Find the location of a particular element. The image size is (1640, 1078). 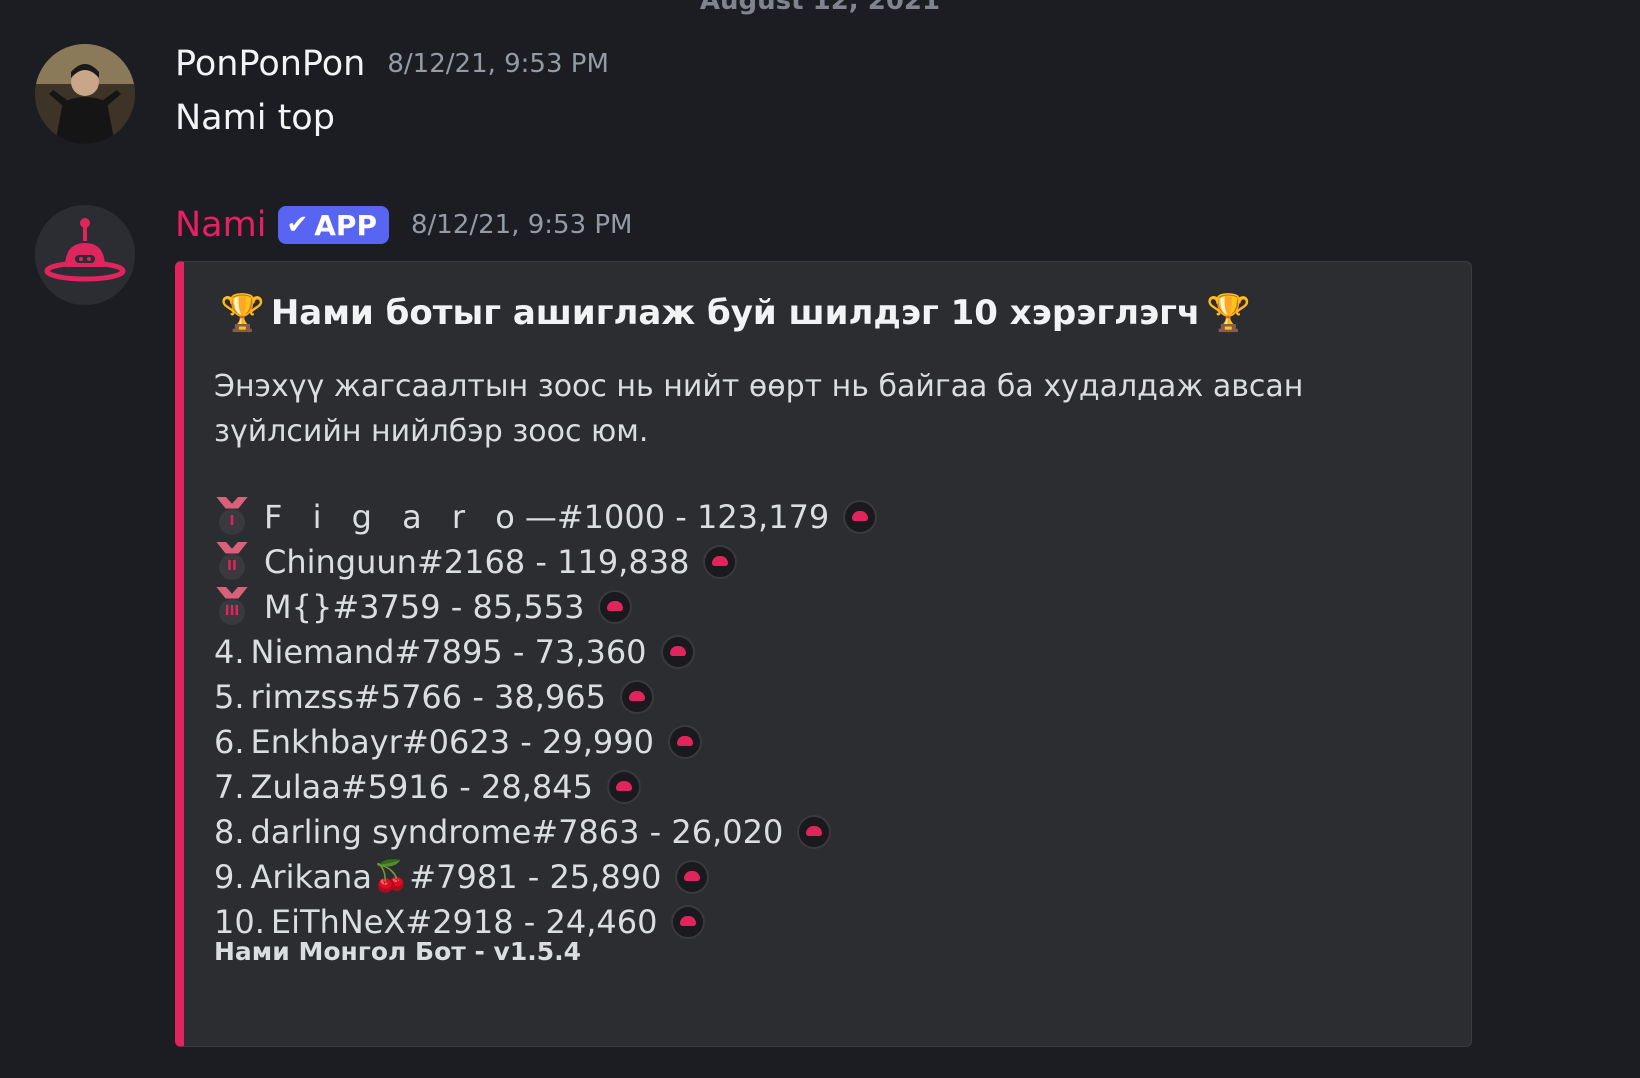

user-avatar is located at coordinates (85, 94).